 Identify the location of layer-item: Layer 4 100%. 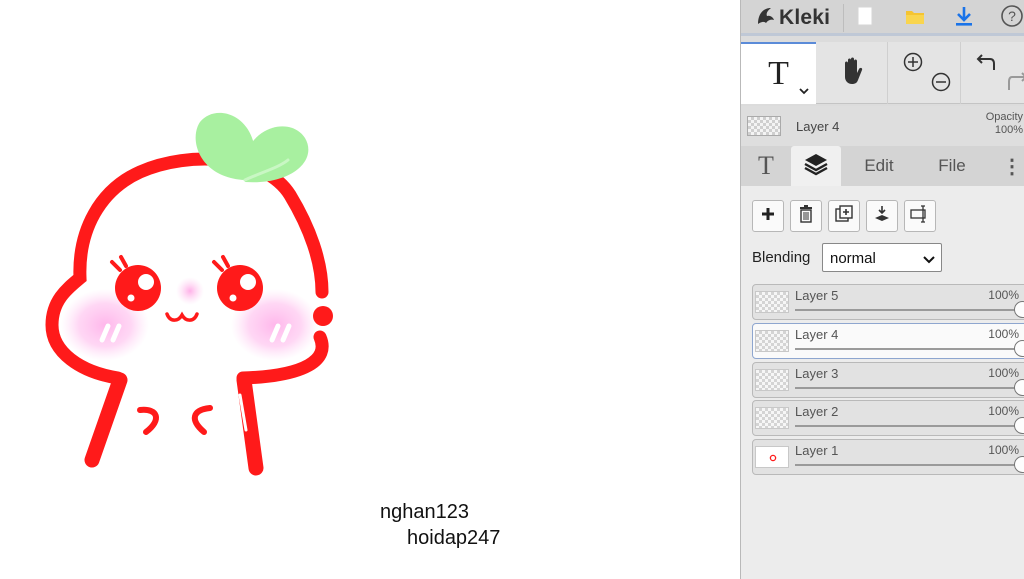
(888, 340).